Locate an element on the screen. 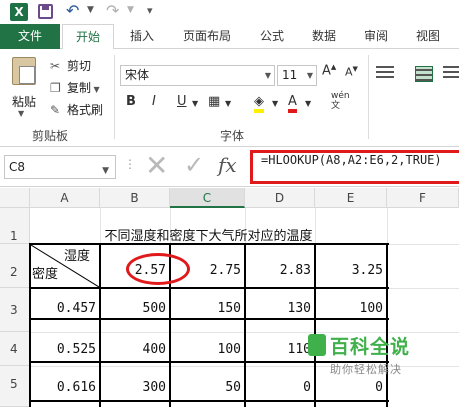 The height and width of the screenshot is (407, 459). cell-e5: 0 is located at coordinates (349, 387).